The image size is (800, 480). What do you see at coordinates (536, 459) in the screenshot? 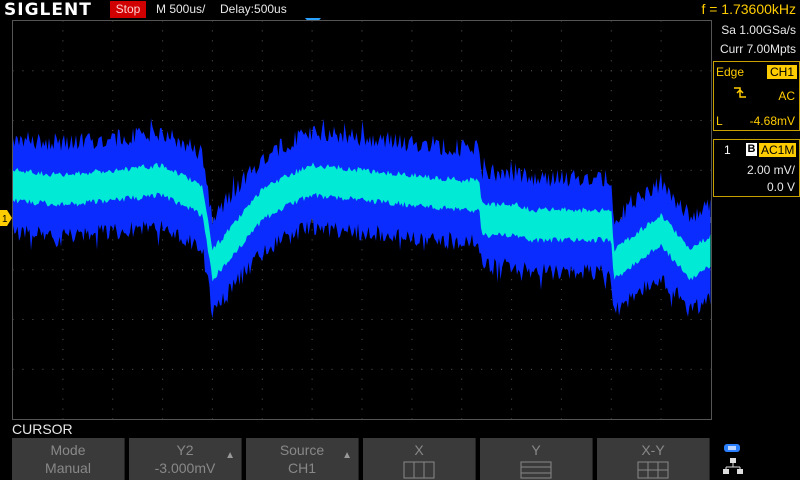
I see `softkey-y: Y` at bounding box center [536, 459].